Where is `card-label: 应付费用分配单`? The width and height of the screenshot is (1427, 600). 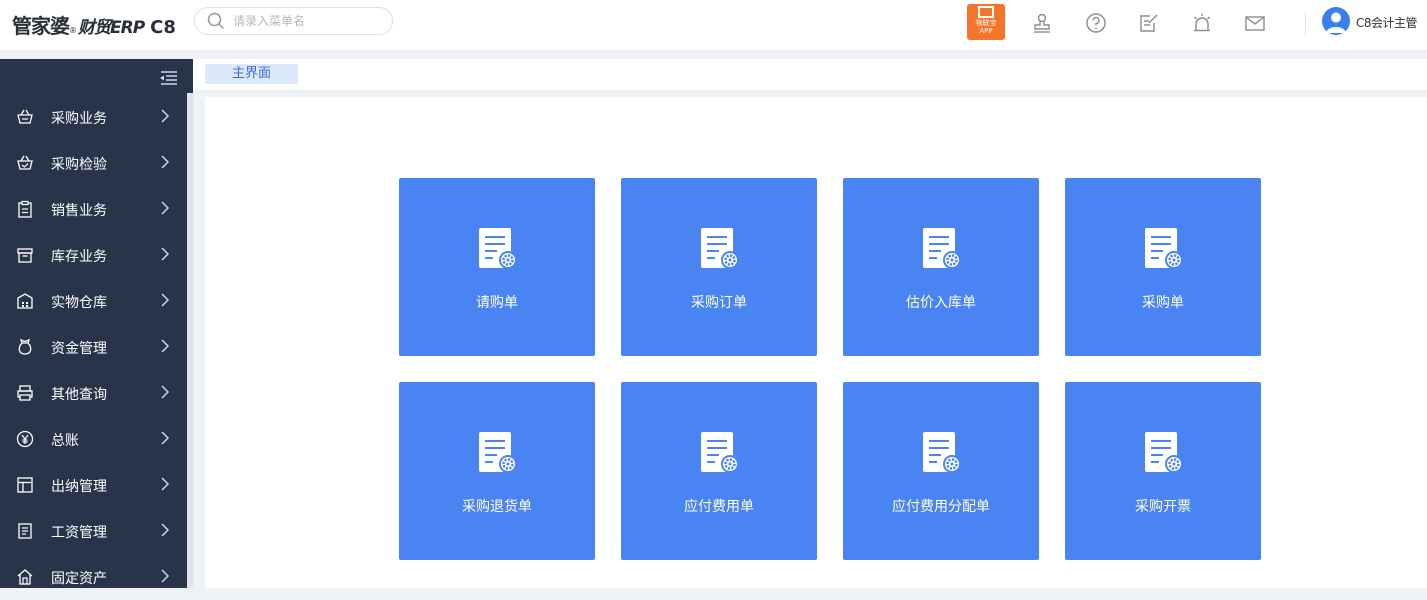
card-label: 应付费用分配单 is located at coordinates (941, 507).